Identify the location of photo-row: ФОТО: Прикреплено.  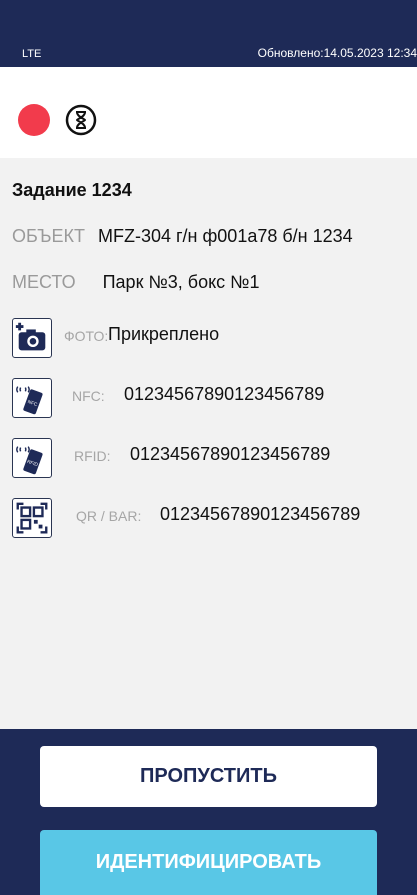
(214, 339).